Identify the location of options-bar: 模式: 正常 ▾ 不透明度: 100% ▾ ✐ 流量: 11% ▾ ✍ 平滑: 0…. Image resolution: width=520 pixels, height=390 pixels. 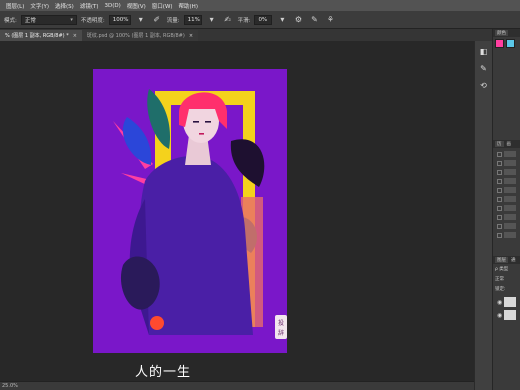
(260, 20).